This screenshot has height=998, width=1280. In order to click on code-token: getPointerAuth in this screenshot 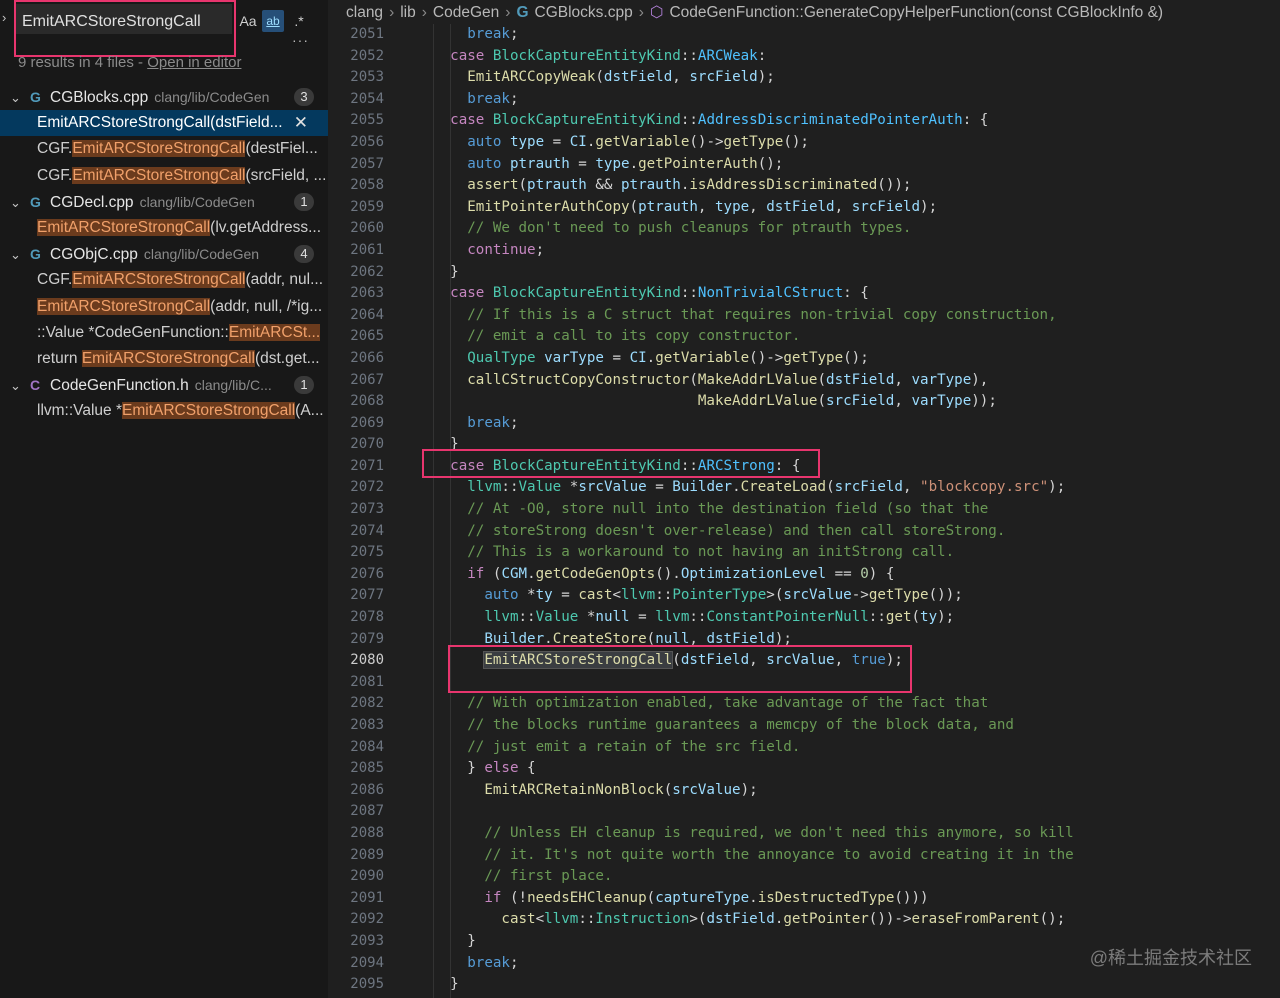, I will do `click(698, 163)`.